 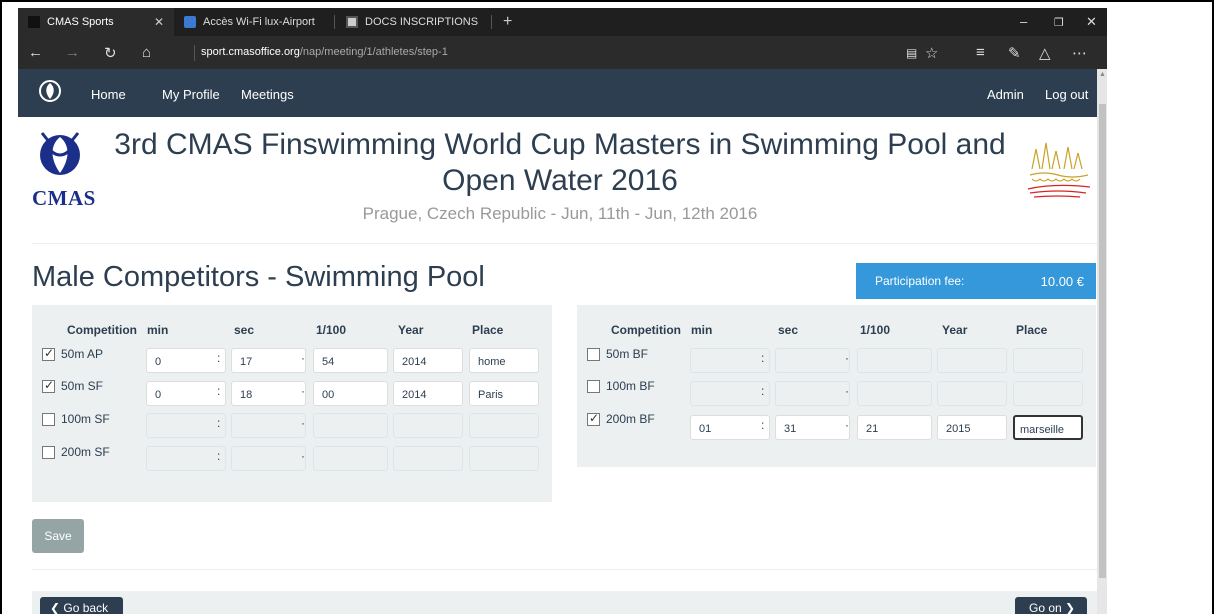 I want to click on nav-admin: Admin, so click(x=1005, y=94).